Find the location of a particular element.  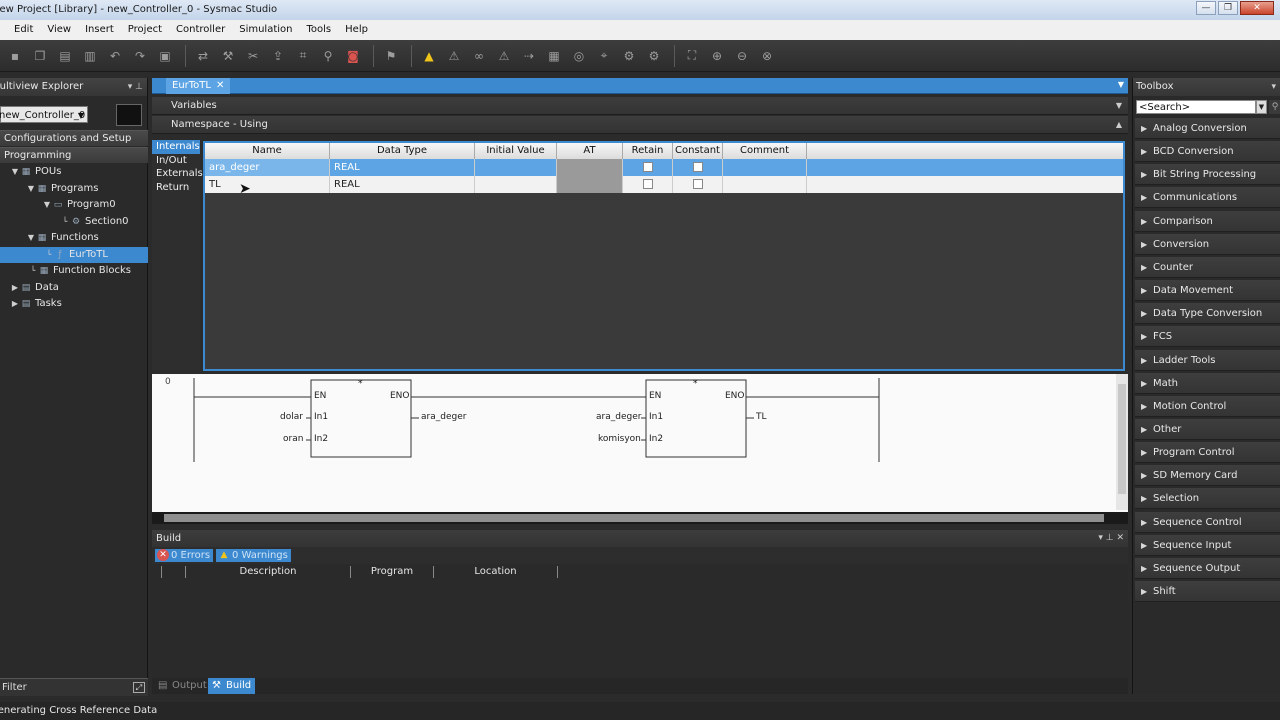

close-tab-icon: ✕ is located at coordinates (220, 85).